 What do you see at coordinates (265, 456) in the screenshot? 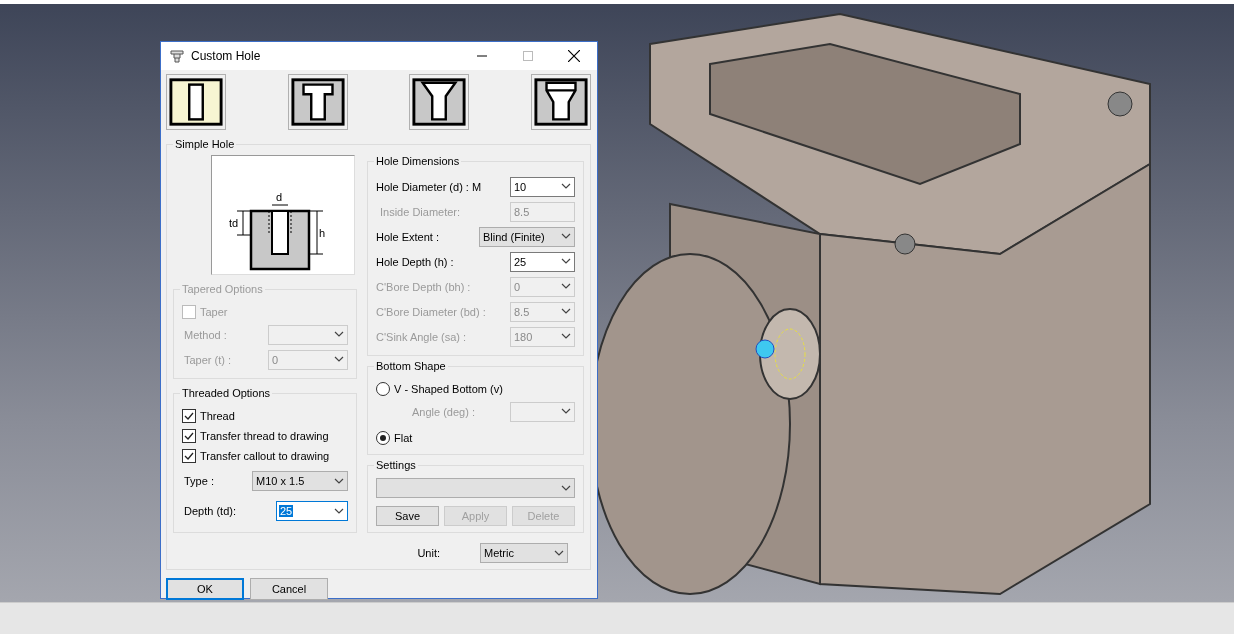
I see `checkbox-label: Transfer callout to drawing` at bounding box center [265, 456].